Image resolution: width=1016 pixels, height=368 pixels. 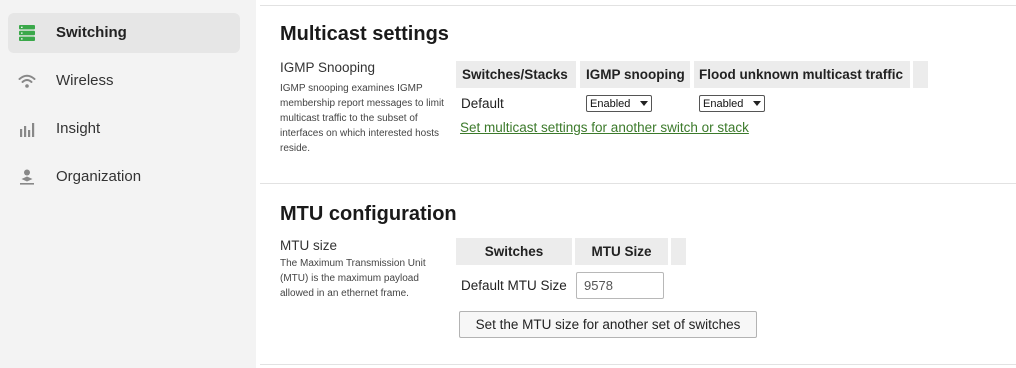 What do you see at coordinates (27, 33) in the screenshot?
I see `switching-icon` at bounding box center [27, 33].